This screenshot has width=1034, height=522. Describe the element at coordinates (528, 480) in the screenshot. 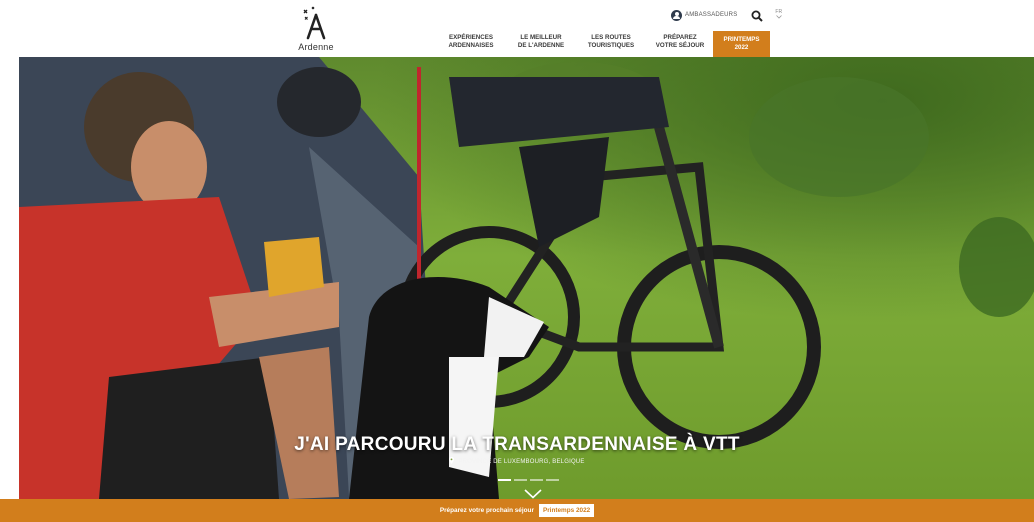

I see `slider-indicators` at that location.